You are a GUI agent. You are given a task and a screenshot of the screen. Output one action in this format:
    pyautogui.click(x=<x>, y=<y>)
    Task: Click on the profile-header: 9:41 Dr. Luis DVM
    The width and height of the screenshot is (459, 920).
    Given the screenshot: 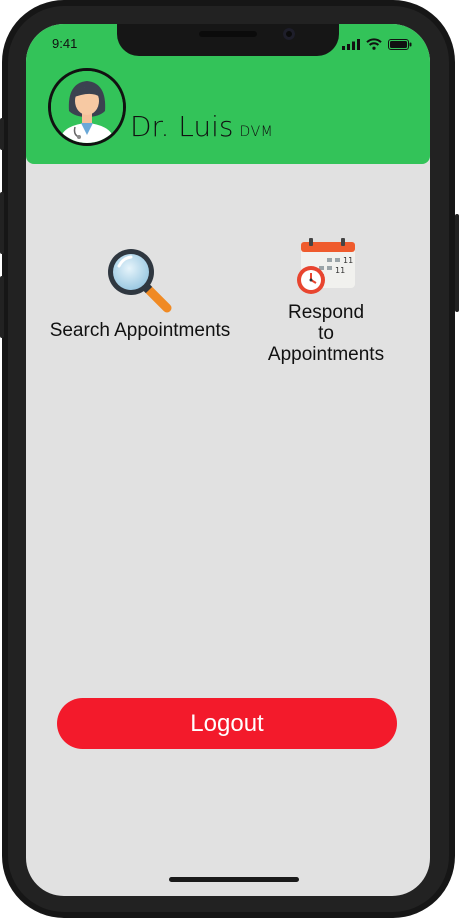 What is the action you would take?
    pyautogui.click(x=228, y=94)
    